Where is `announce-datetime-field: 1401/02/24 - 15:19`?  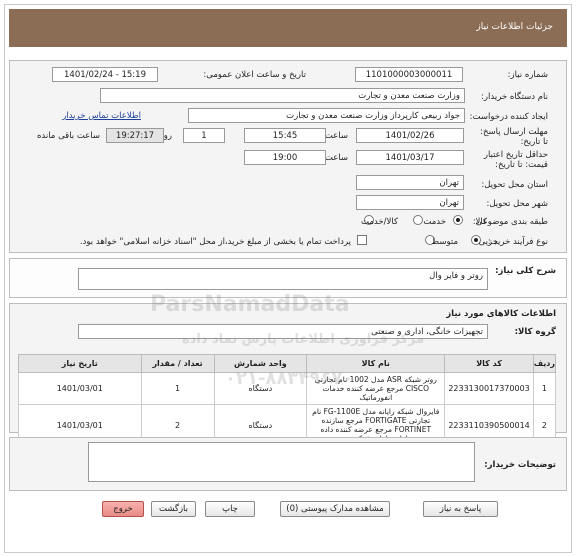
announce-datetime-field: 1401/02/24 - 15:19 is located at coordinates (105, 74).